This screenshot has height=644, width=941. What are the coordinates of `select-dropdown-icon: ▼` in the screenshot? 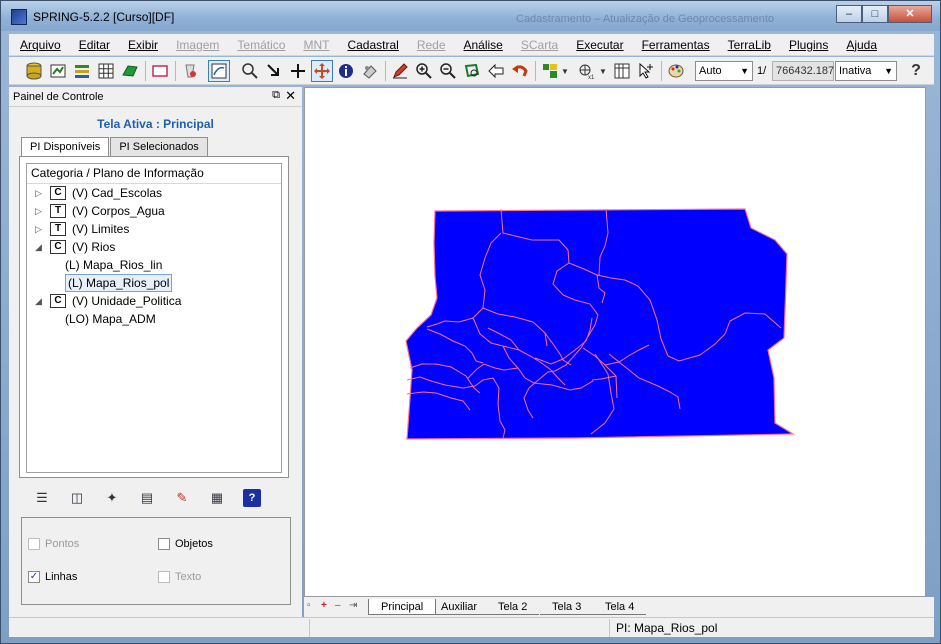 It's located at (603, 71).